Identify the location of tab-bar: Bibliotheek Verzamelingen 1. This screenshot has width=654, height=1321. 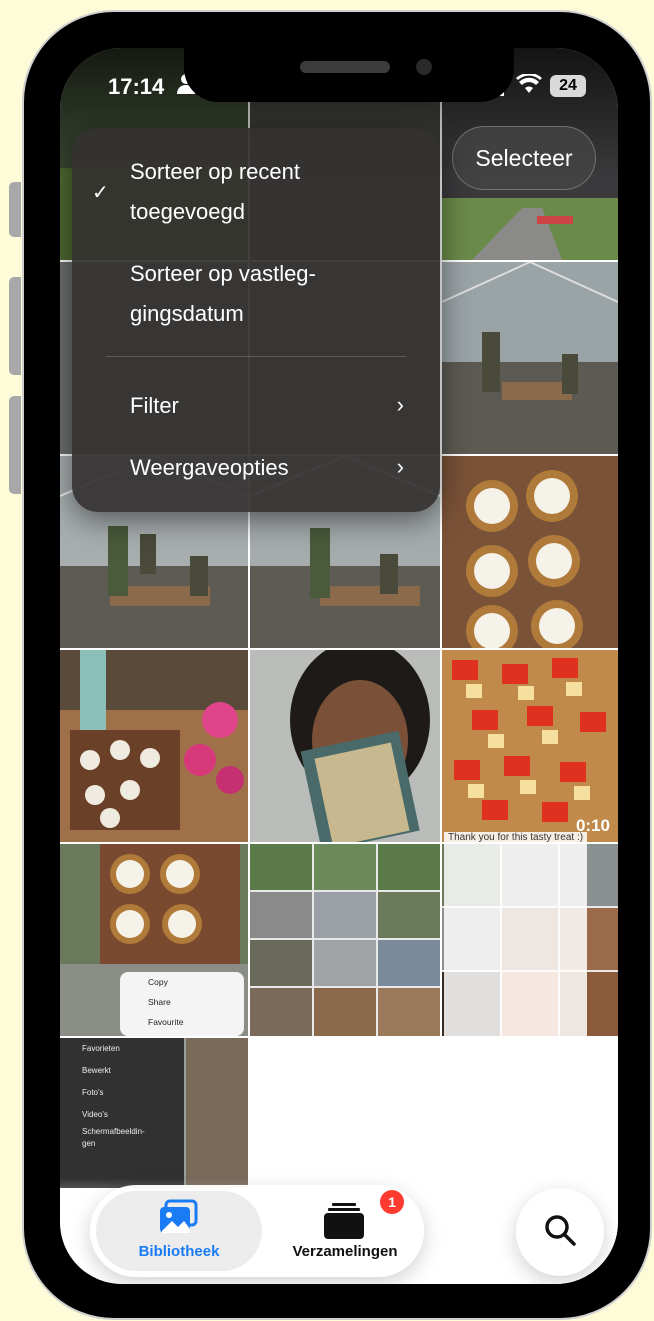
(257, 1231).